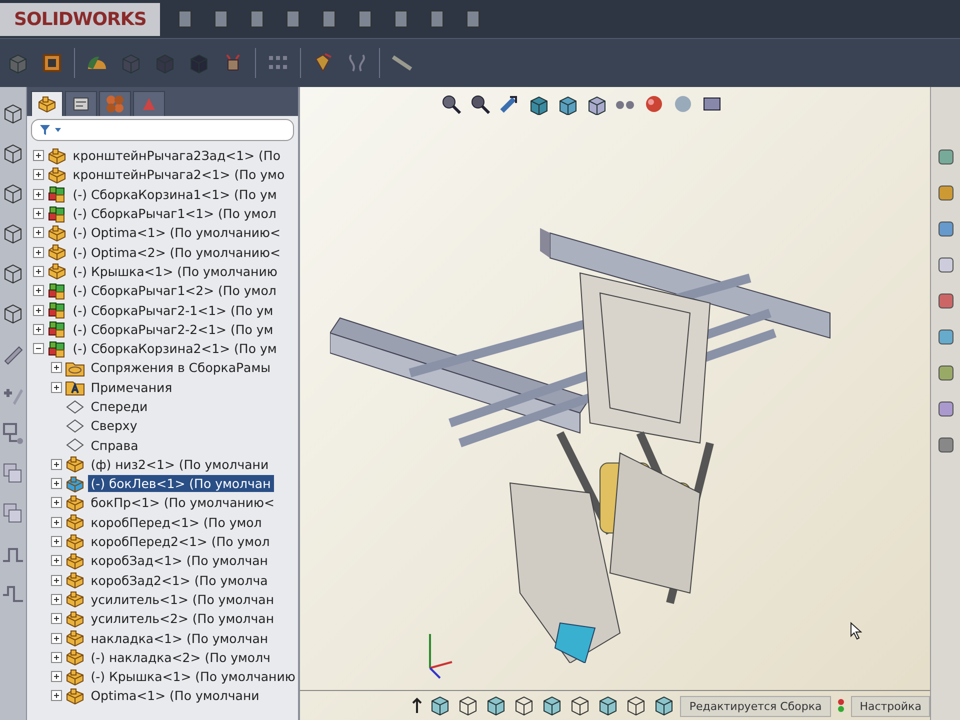 Image resolution: width=960 pixels, height=720 pixels. Describe the element at coordinates (755, 706) in the screenshot. I see `status-text: Редактируется Сборка` at that location.